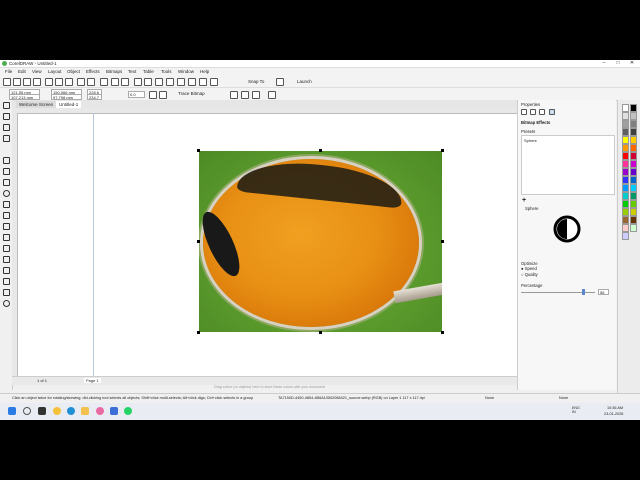  What do you see at coordinates (632, 63) in the screenshot?
I see `close-button: ✕` at bounding box center [632, 63].